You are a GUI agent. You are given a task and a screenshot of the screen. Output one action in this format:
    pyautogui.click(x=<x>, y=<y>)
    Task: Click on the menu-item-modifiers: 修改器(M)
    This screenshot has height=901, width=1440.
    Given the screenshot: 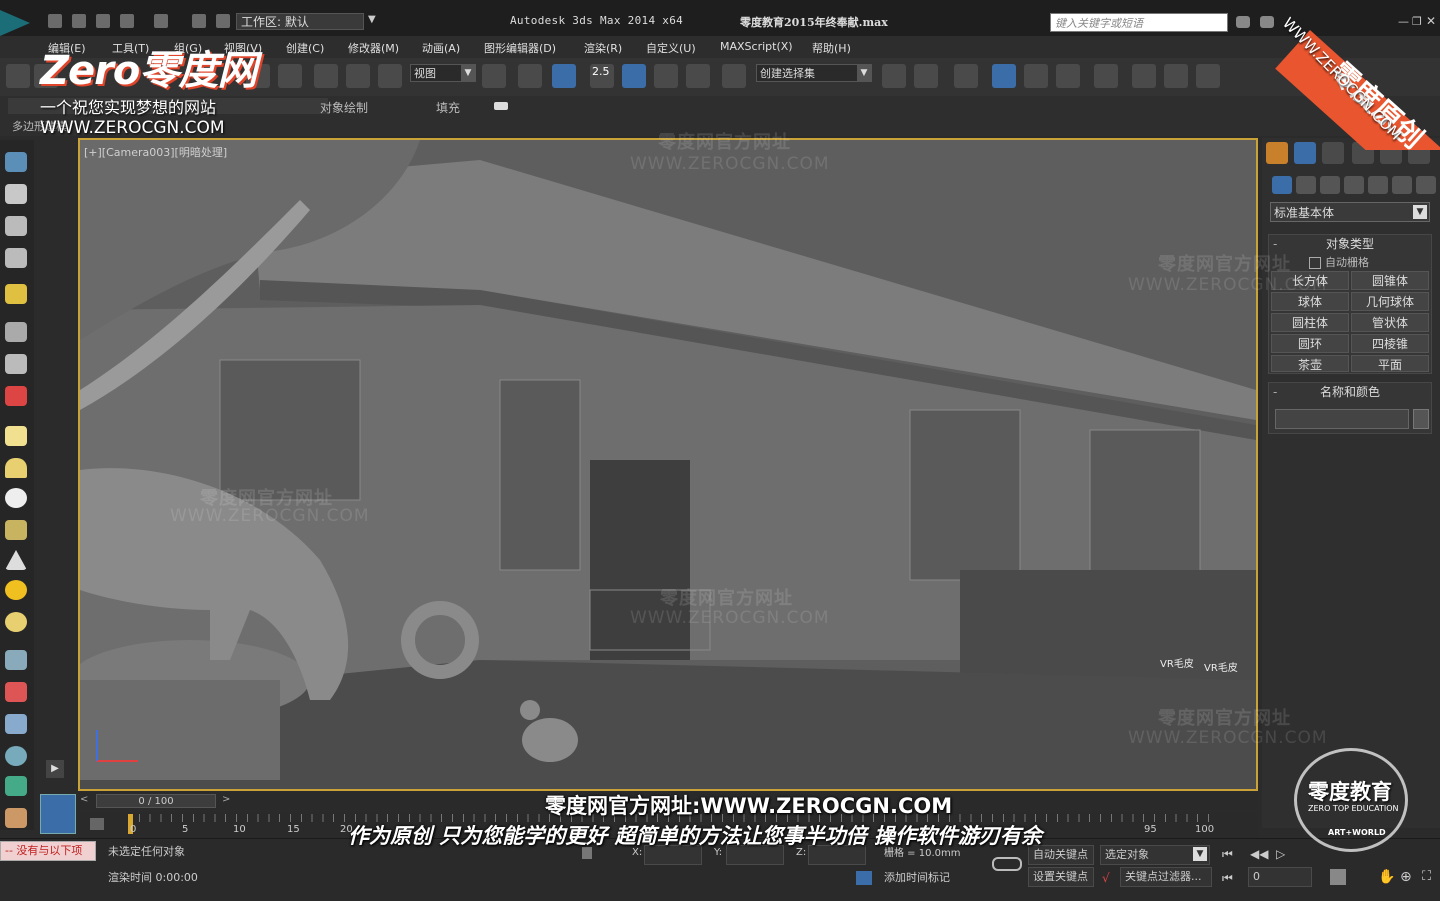 What is the action you would take?
    pyautogui.click(x=373, y=48)
    